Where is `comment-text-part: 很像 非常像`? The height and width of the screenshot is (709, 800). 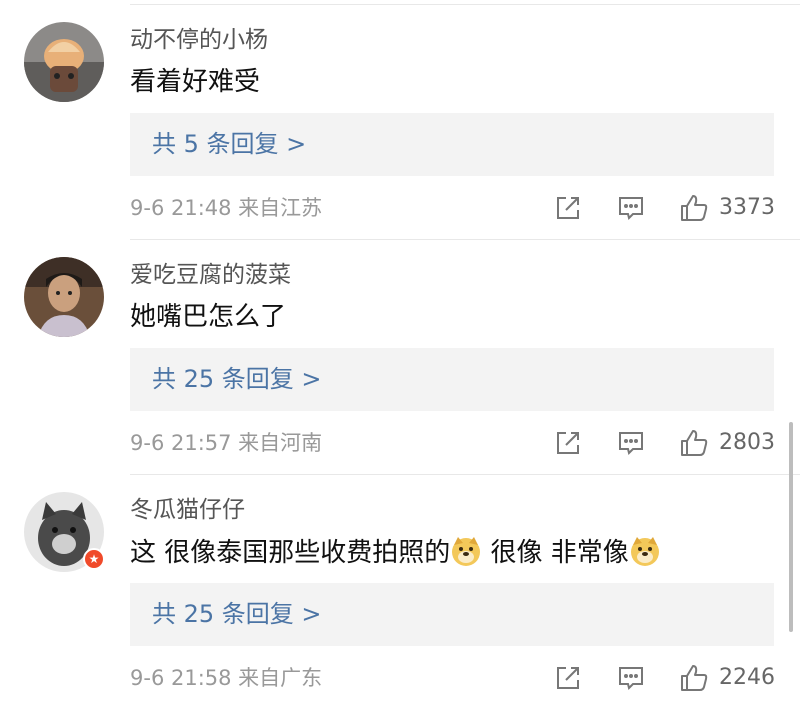 comment-text-part: 很像 非常像 is located at coordinates (555, 553).